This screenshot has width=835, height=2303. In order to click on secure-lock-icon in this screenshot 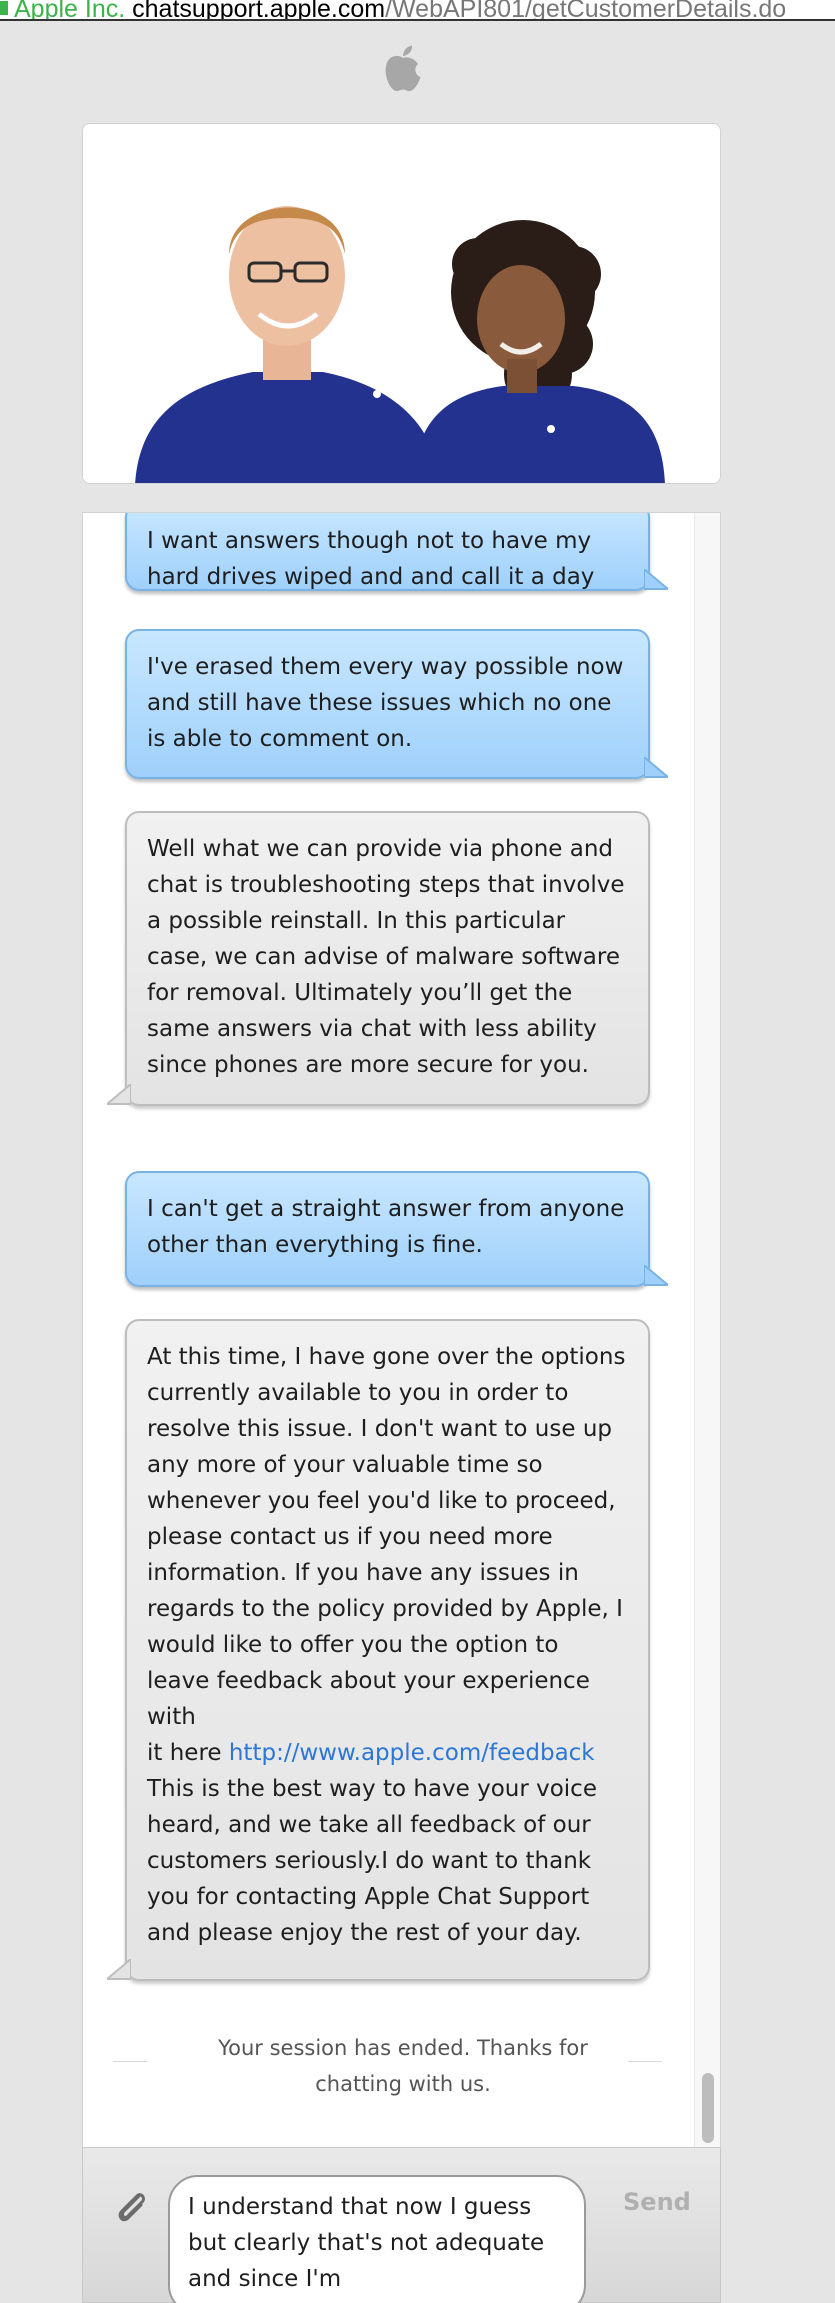, I will do `click(4, 8)`.